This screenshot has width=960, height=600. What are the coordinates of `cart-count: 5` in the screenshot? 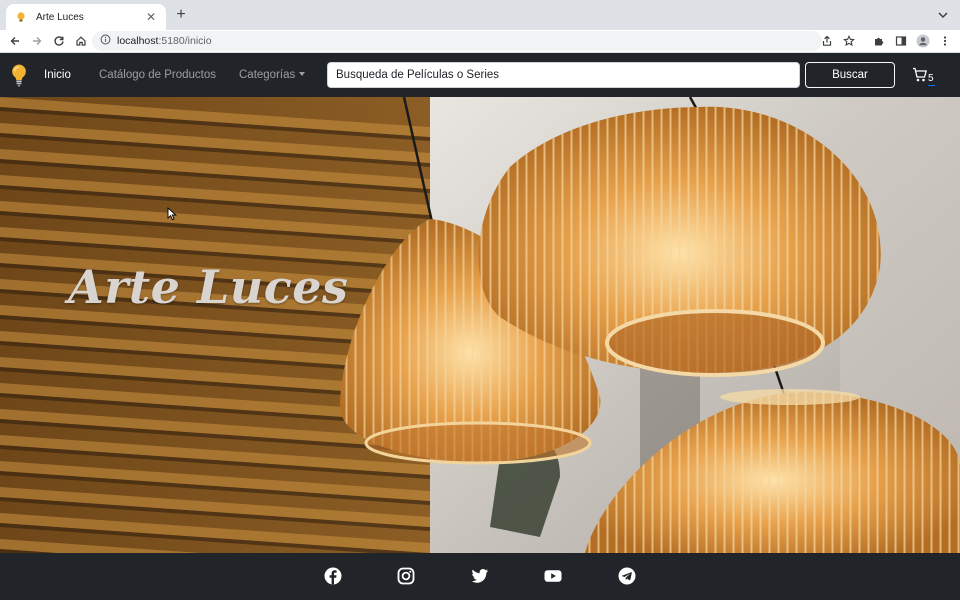 It's located at (931, 78).